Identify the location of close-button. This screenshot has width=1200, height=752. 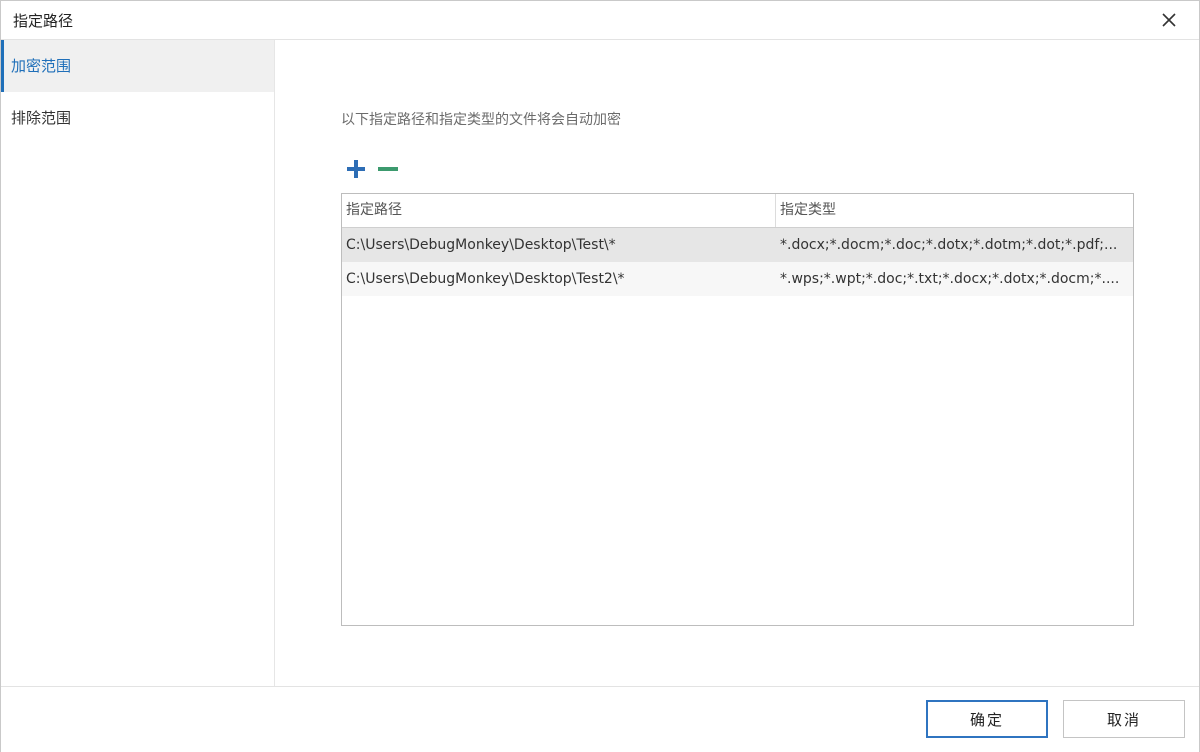
(1169, 20).